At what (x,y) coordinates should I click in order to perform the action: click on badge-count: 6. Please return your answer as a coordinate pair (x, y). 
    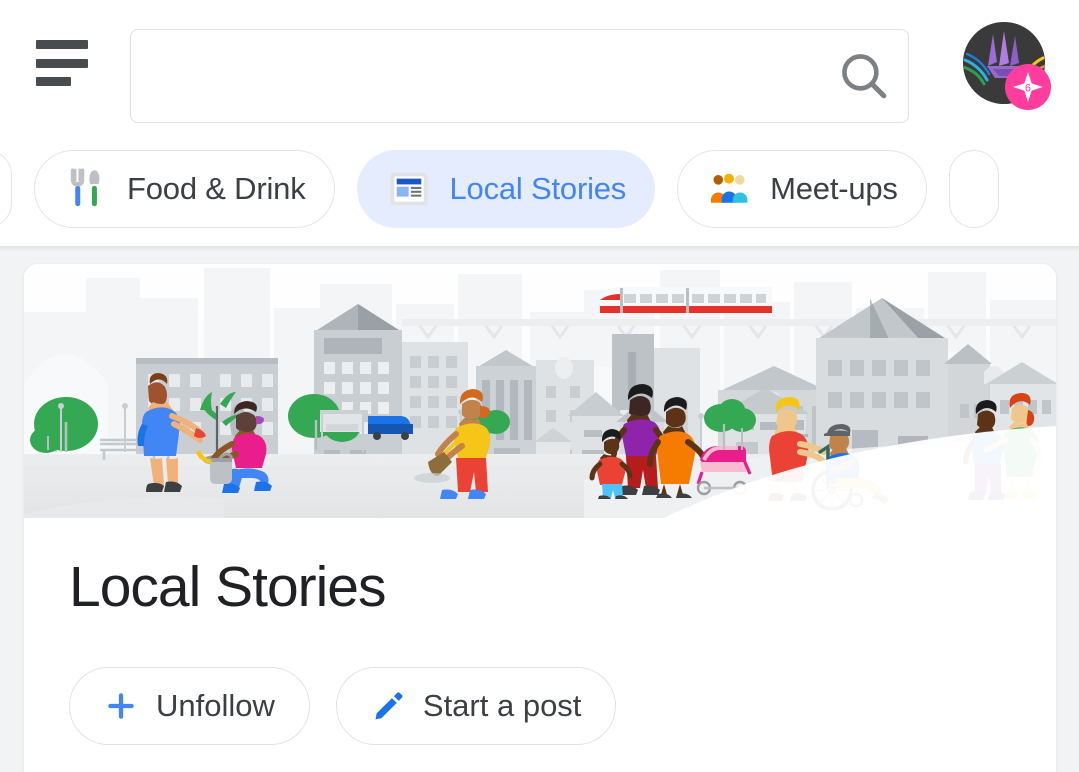
    Looking at the image, I should click on (1028, 88).